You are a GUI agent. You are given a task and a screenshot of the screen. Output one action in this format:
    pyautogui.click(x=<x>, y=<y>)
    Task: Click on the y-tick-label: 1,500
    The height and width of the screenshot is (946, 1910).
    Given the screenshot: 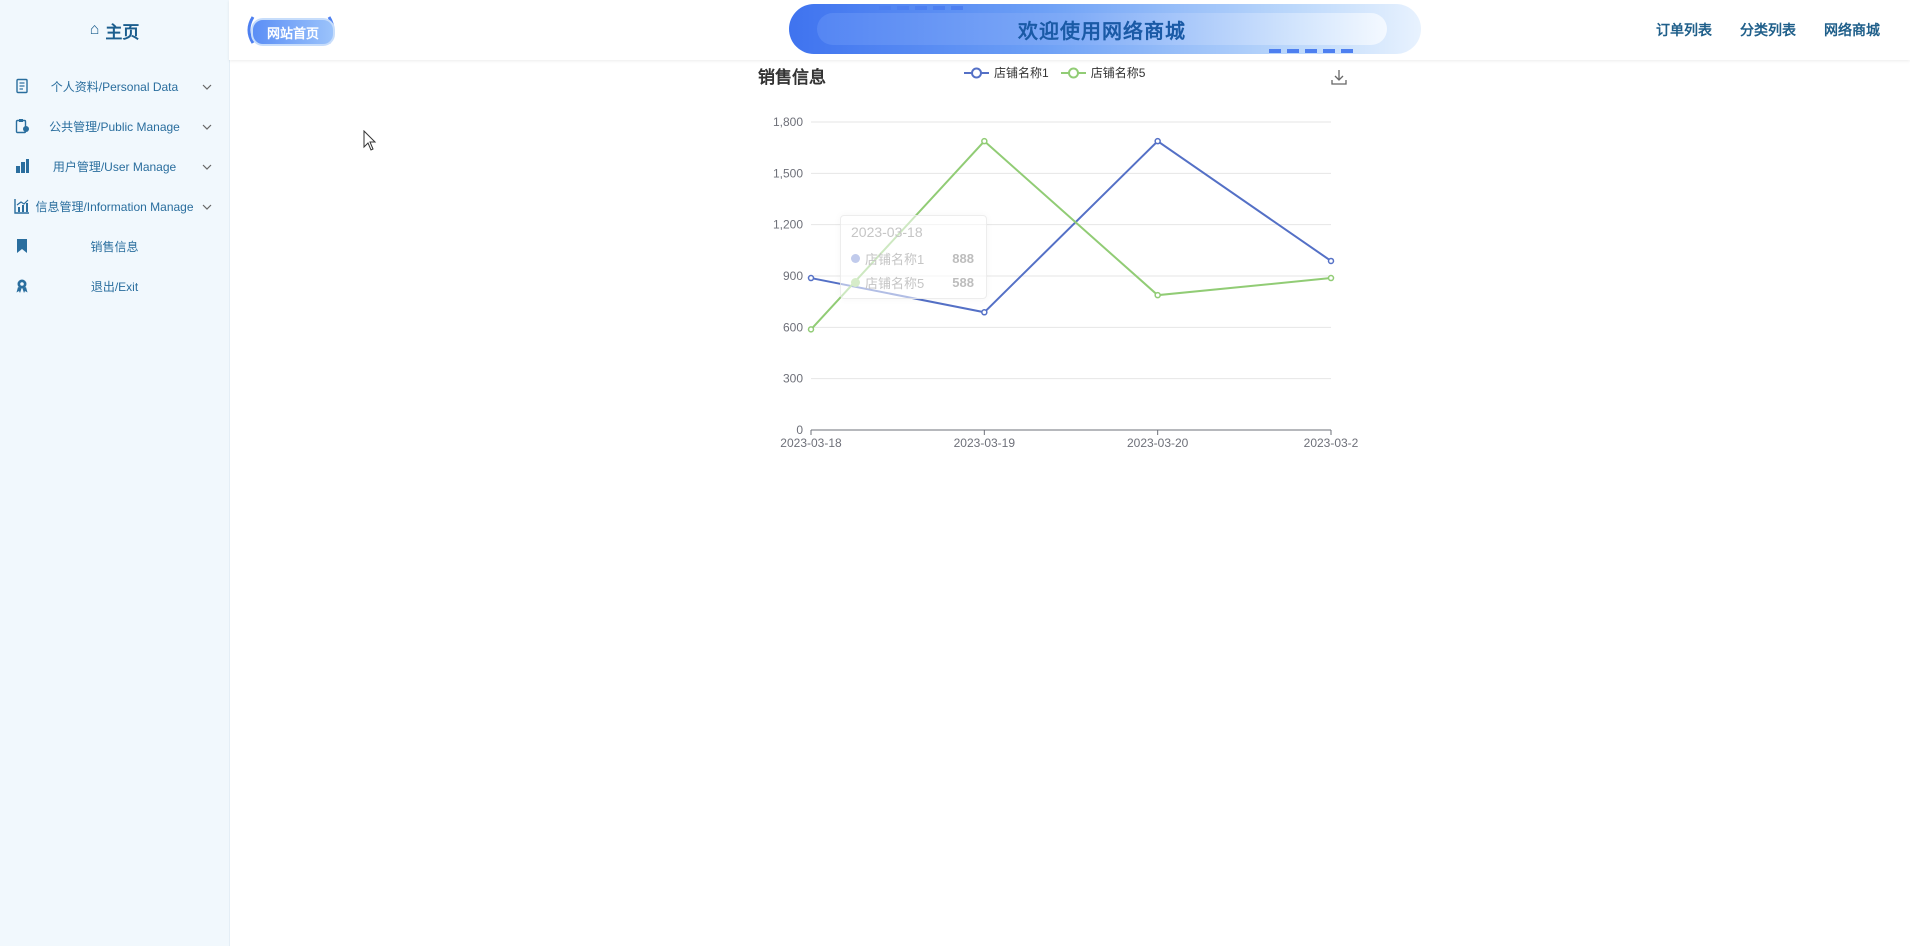 What is the action you would take?
    pyautogui.click(x=788, y=173)
    